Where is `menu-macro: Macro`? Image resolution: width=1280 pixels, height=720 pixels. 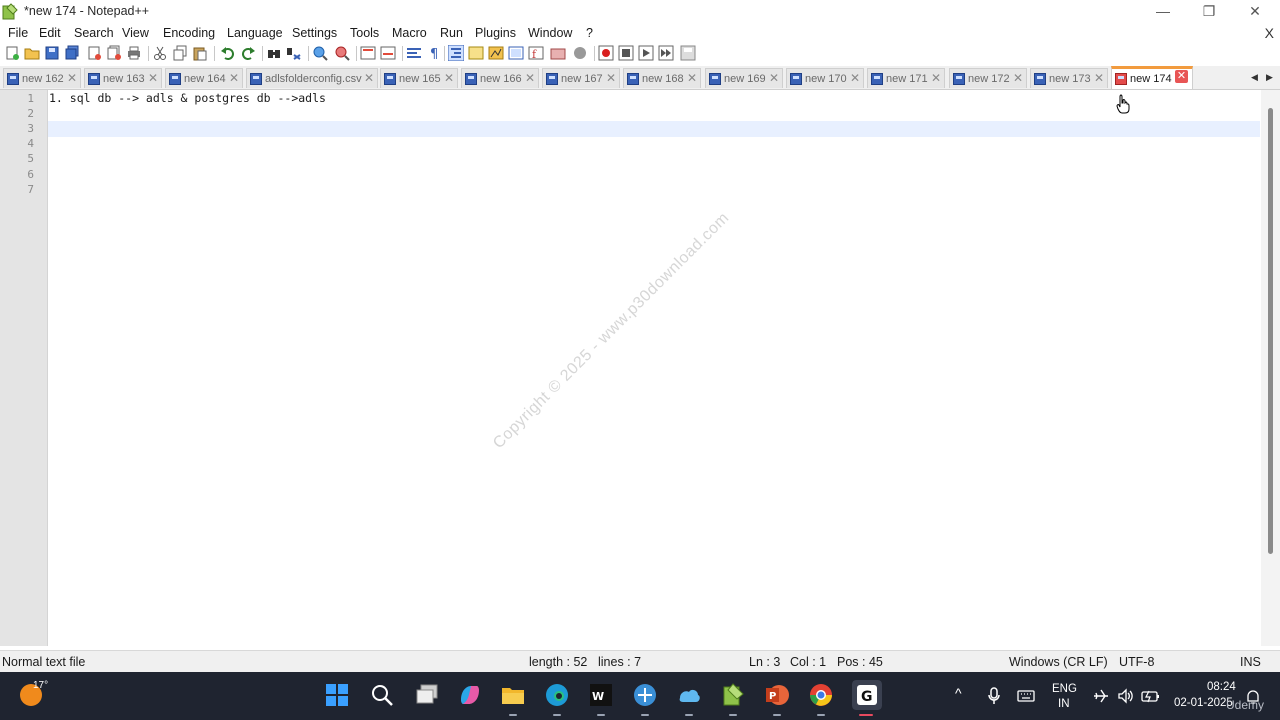
menu-macro: Macro is located at coordinates (409, 33).